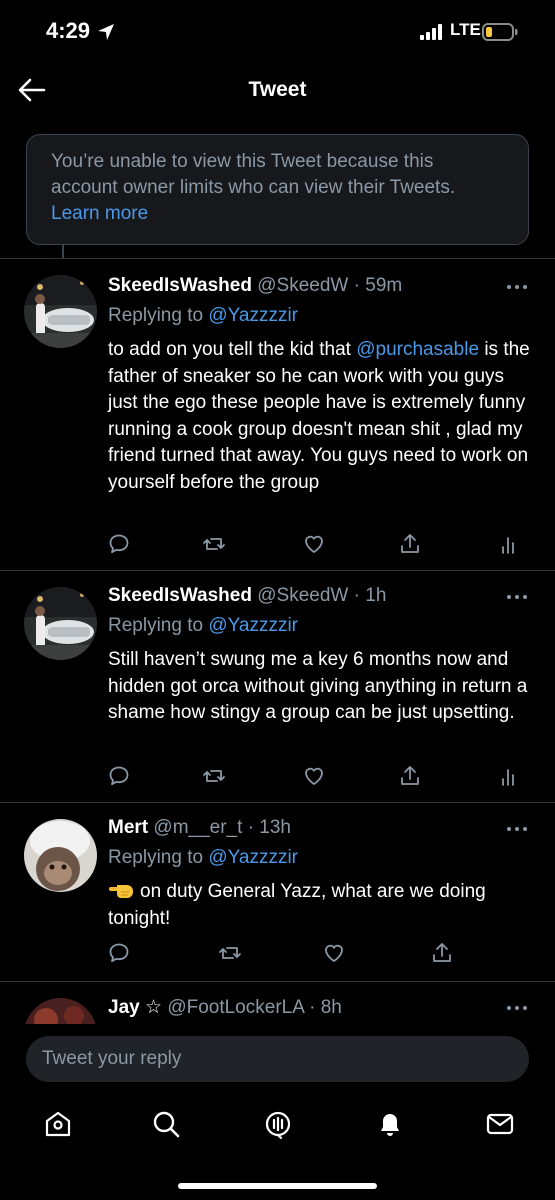 Image resolution: width=555 pixels, height=1200 pixels. I want to click on mention-link: @purchasable, so click(417, 349).